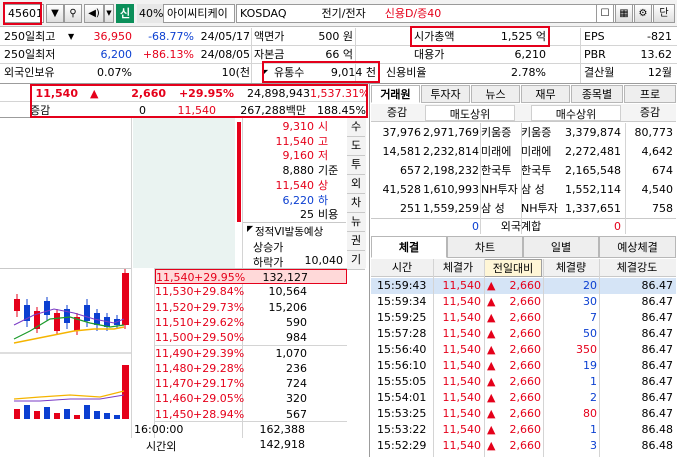 The height and width of the screenshot is (457, 677). What do you see at coordinates (664, 13) in the screenshot?
I see `single-view-button: 단` at bounding box center [664, 13].